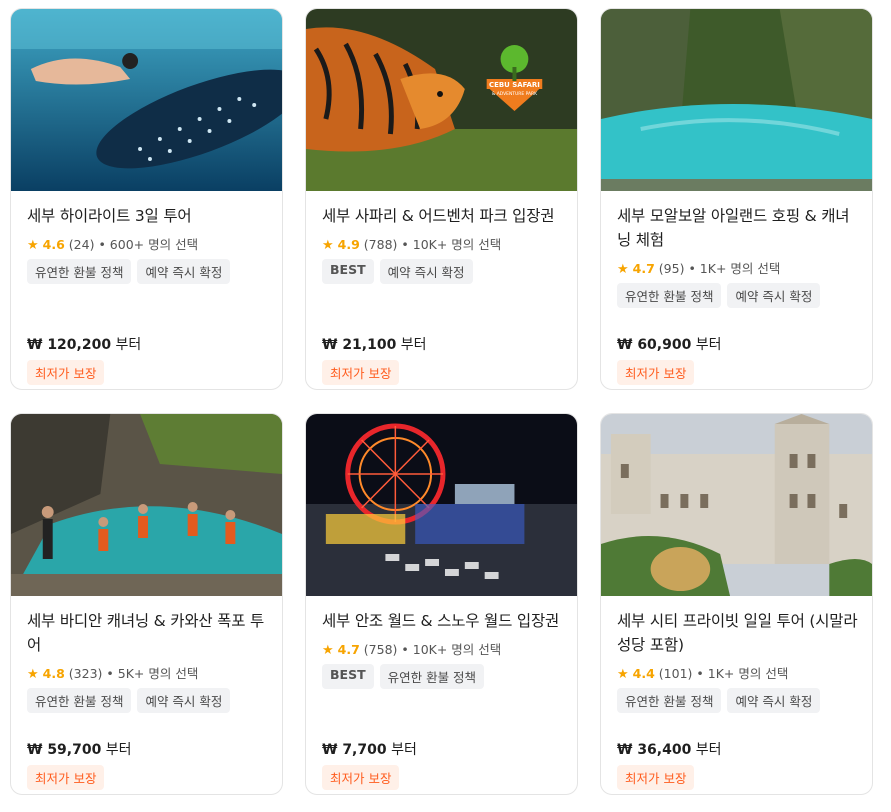 This screenshot has height=812, width=891. I want to click on review-count: (323), so click(85, 673).